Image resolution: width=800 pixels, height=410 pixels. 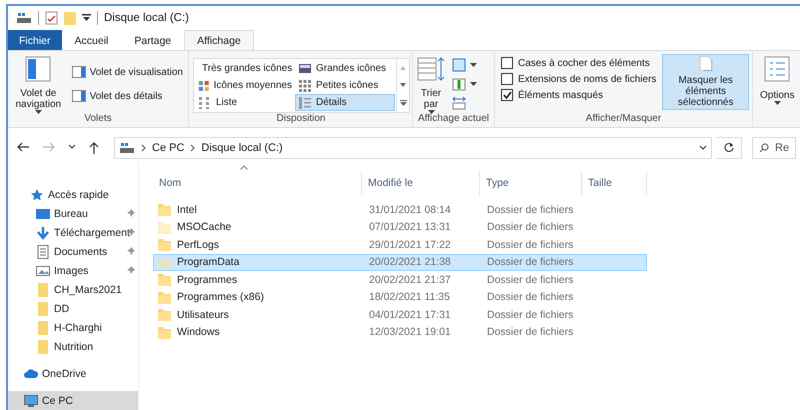 I want to click on date-cell-text: 29/01/2021 17:22, so click(x=410, y=244).